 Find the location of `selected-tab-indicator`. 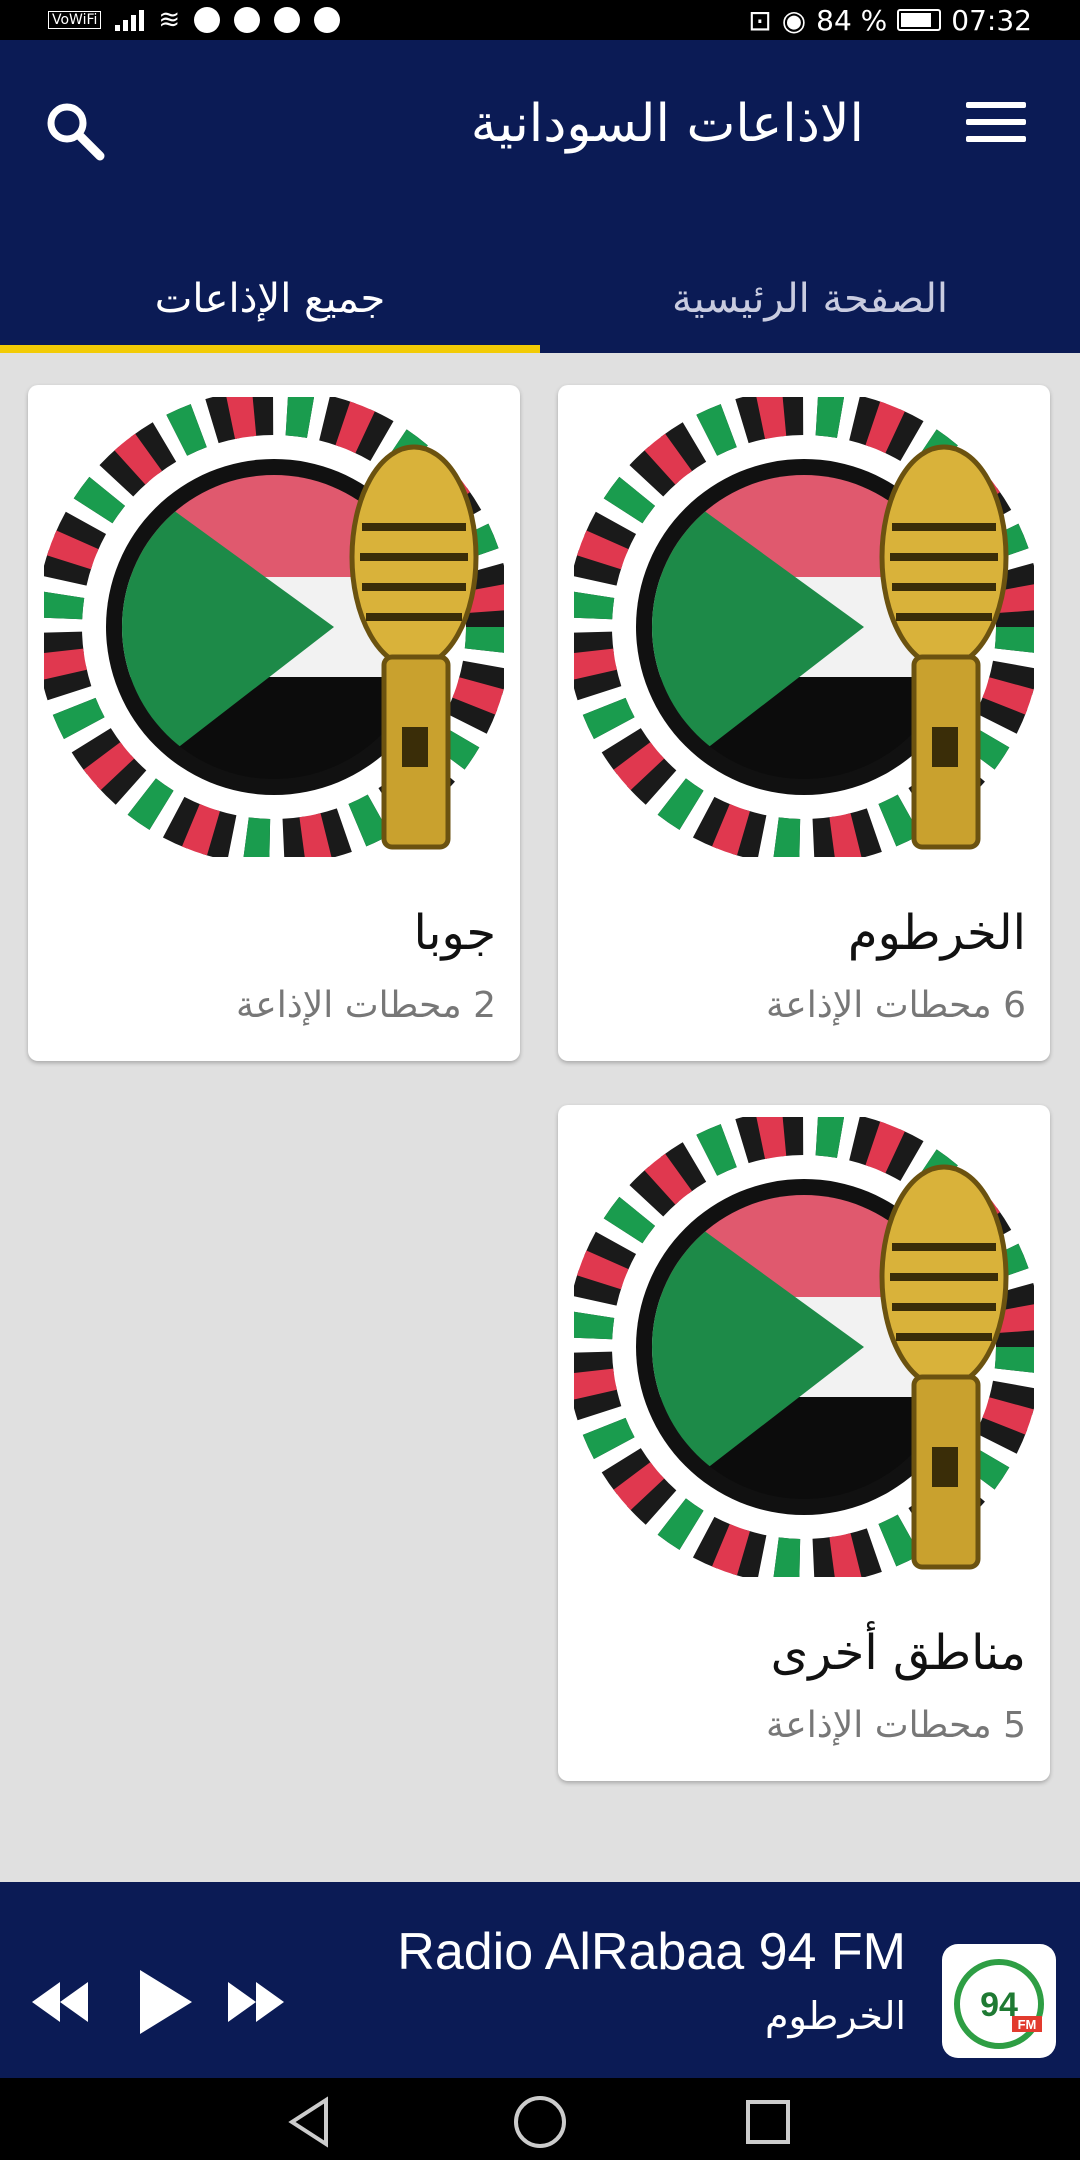

selected-tab-indicator is located at coordinates (270, 349).